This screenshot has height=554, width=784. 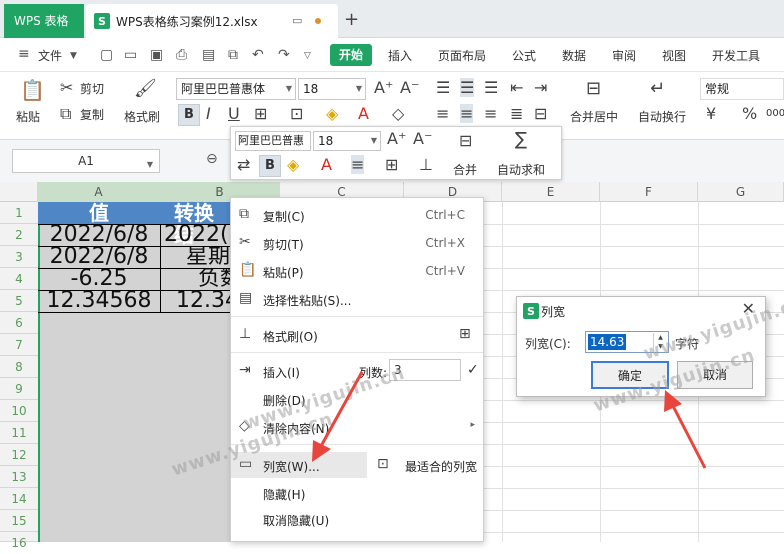 I want to click on arrow-to-ok-button, so click(x=685, y=429).